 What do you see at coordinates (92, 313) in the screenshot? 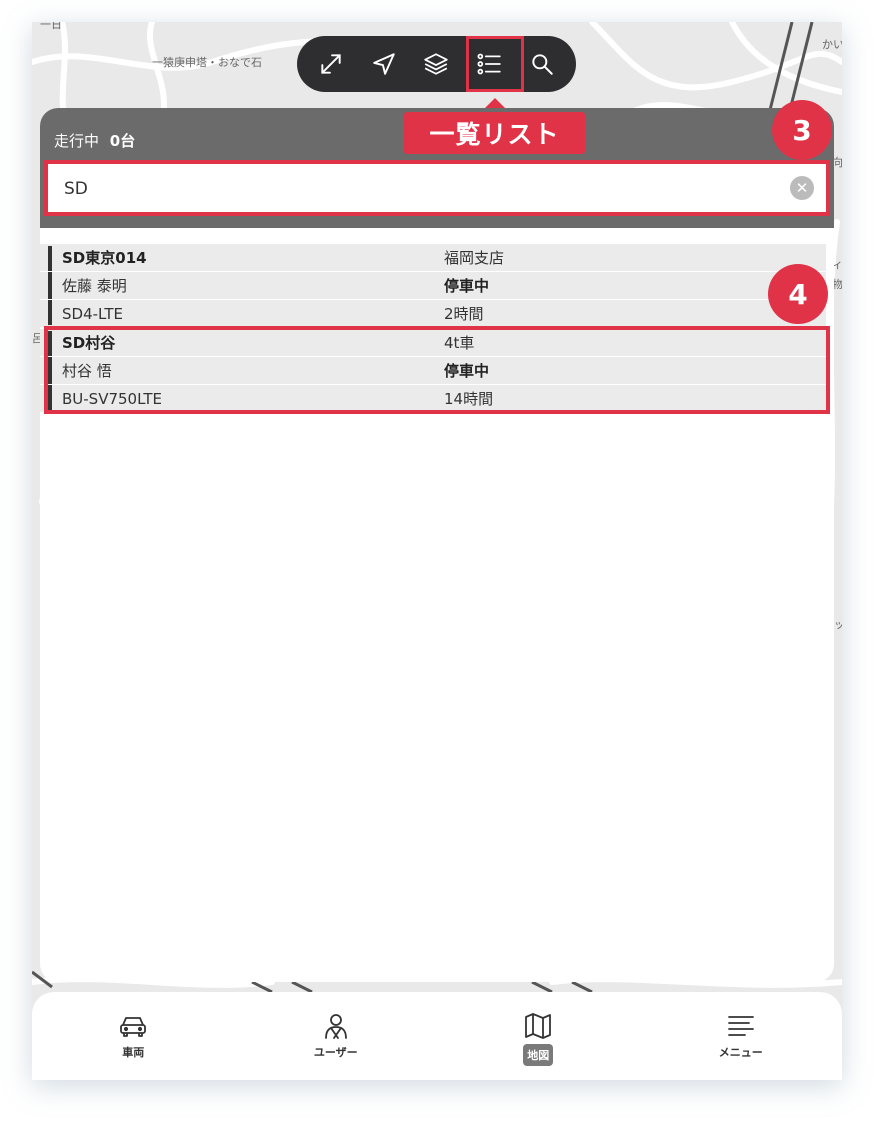
I see `device-model: SD4-LTE` at bounding box center [92, 313].